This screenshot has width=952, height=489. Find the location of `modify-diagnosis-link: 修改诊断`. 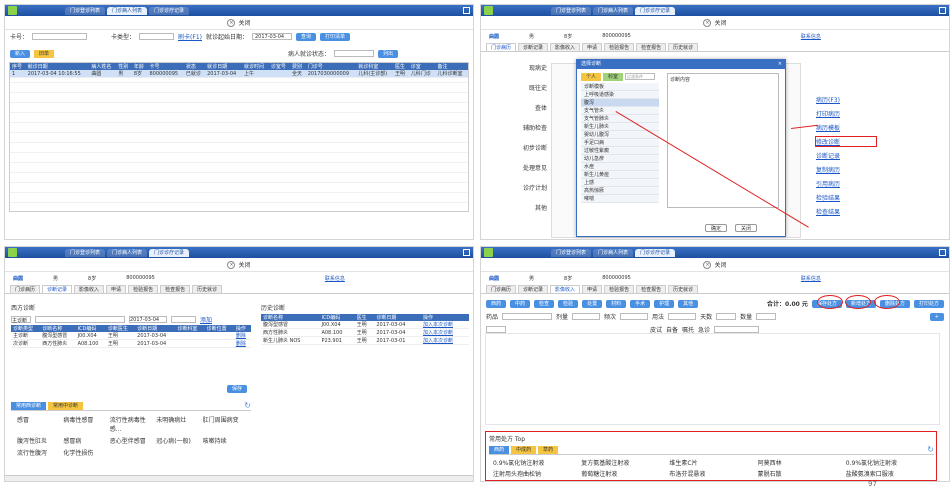

modify-diagnosis-link: 修改诊断 is located at coordinates (846, 141).